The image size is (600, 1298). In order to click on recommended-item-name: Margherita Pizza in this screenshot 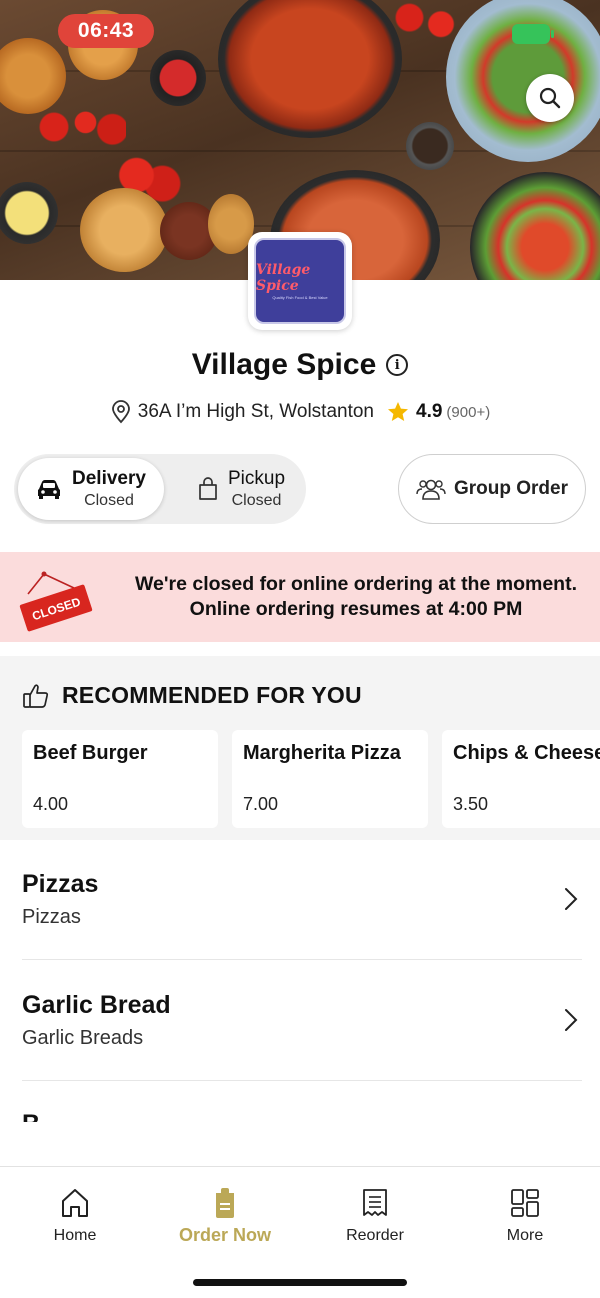, I will do `click(322, 753)`.